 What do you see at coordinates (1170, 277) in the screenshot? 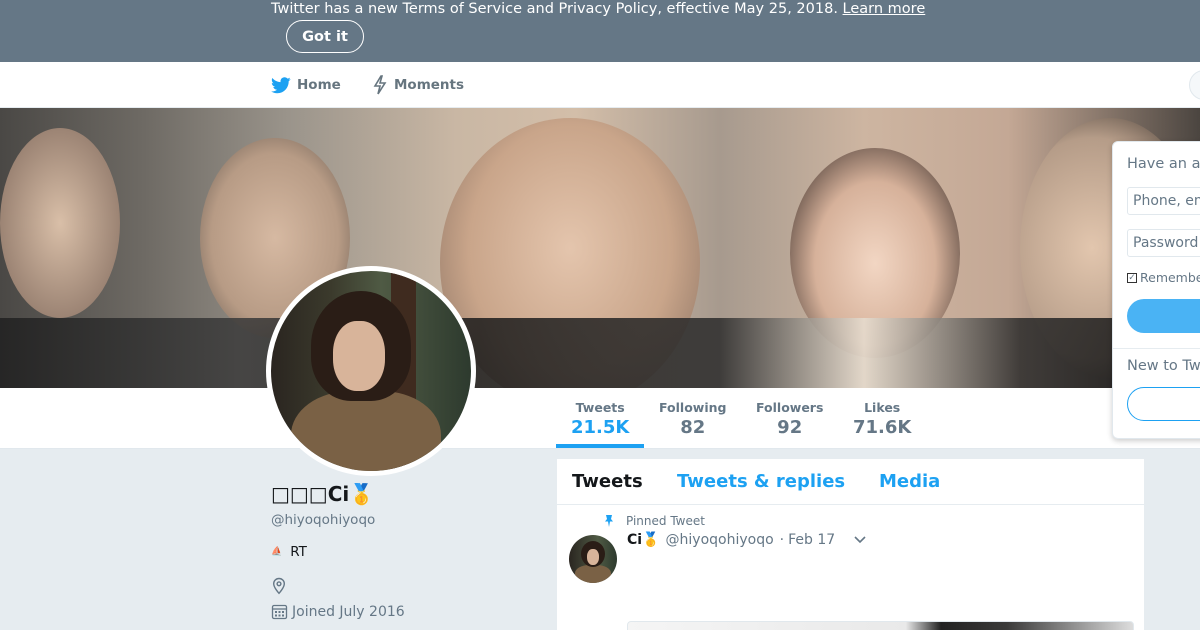
I see `remember-me-label: Remember me` at bounding box center [1170, 277].